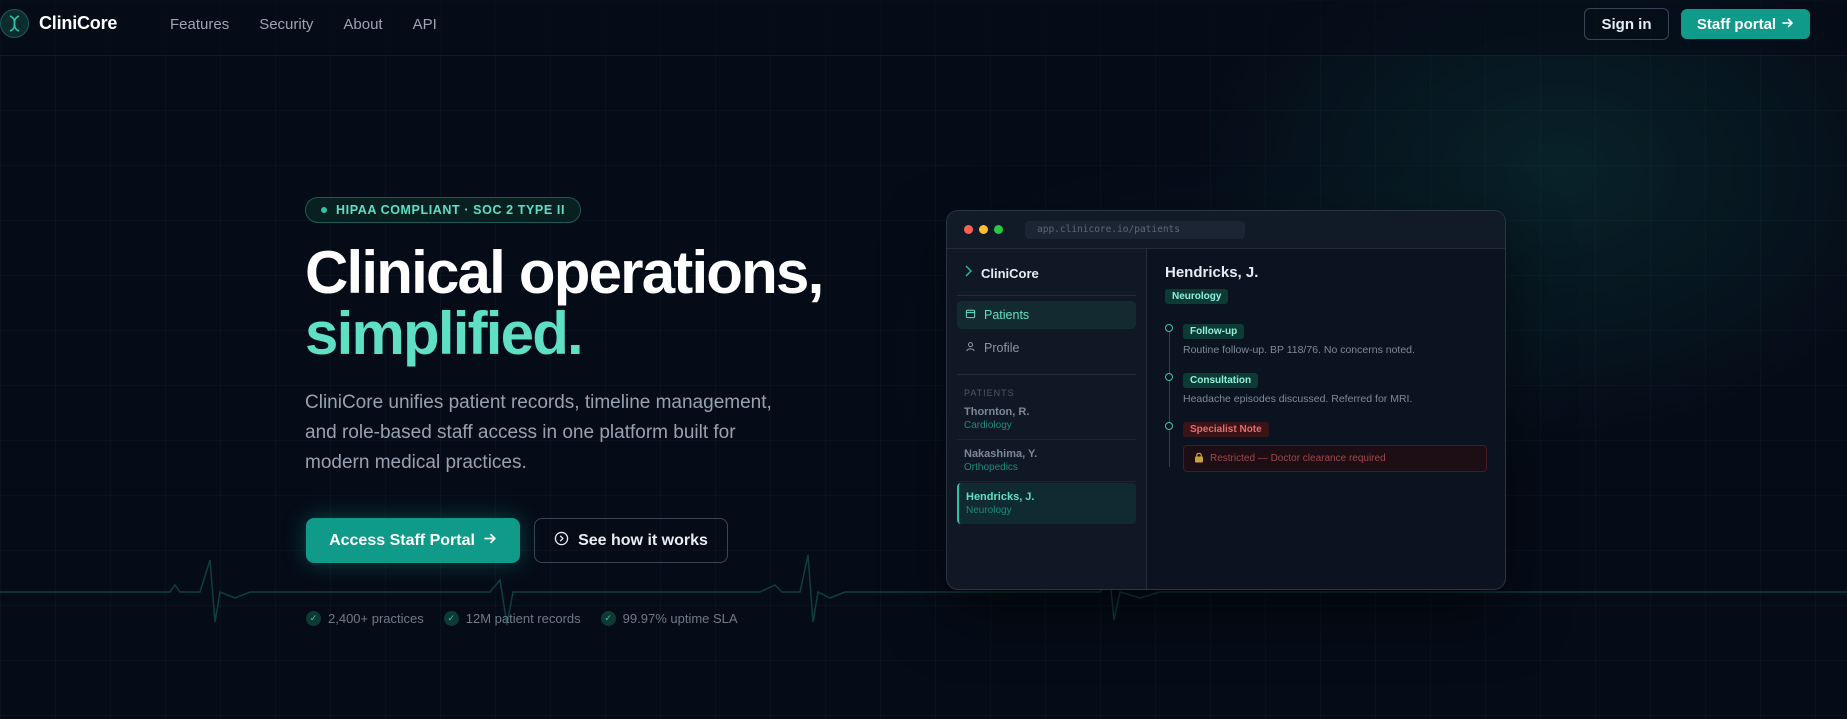  What do you see at coordinates (286, 24) in the screenshot?
I see `nav-link-security: Security` at bounding box center [286, 24].